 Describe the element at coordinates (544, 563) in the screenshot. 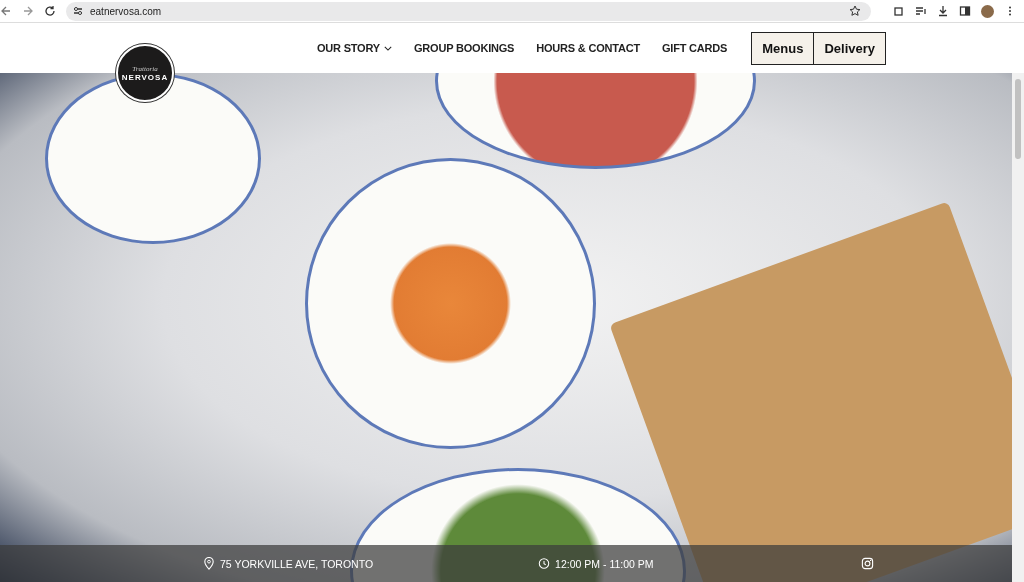

I see `clock-icon` at that location.